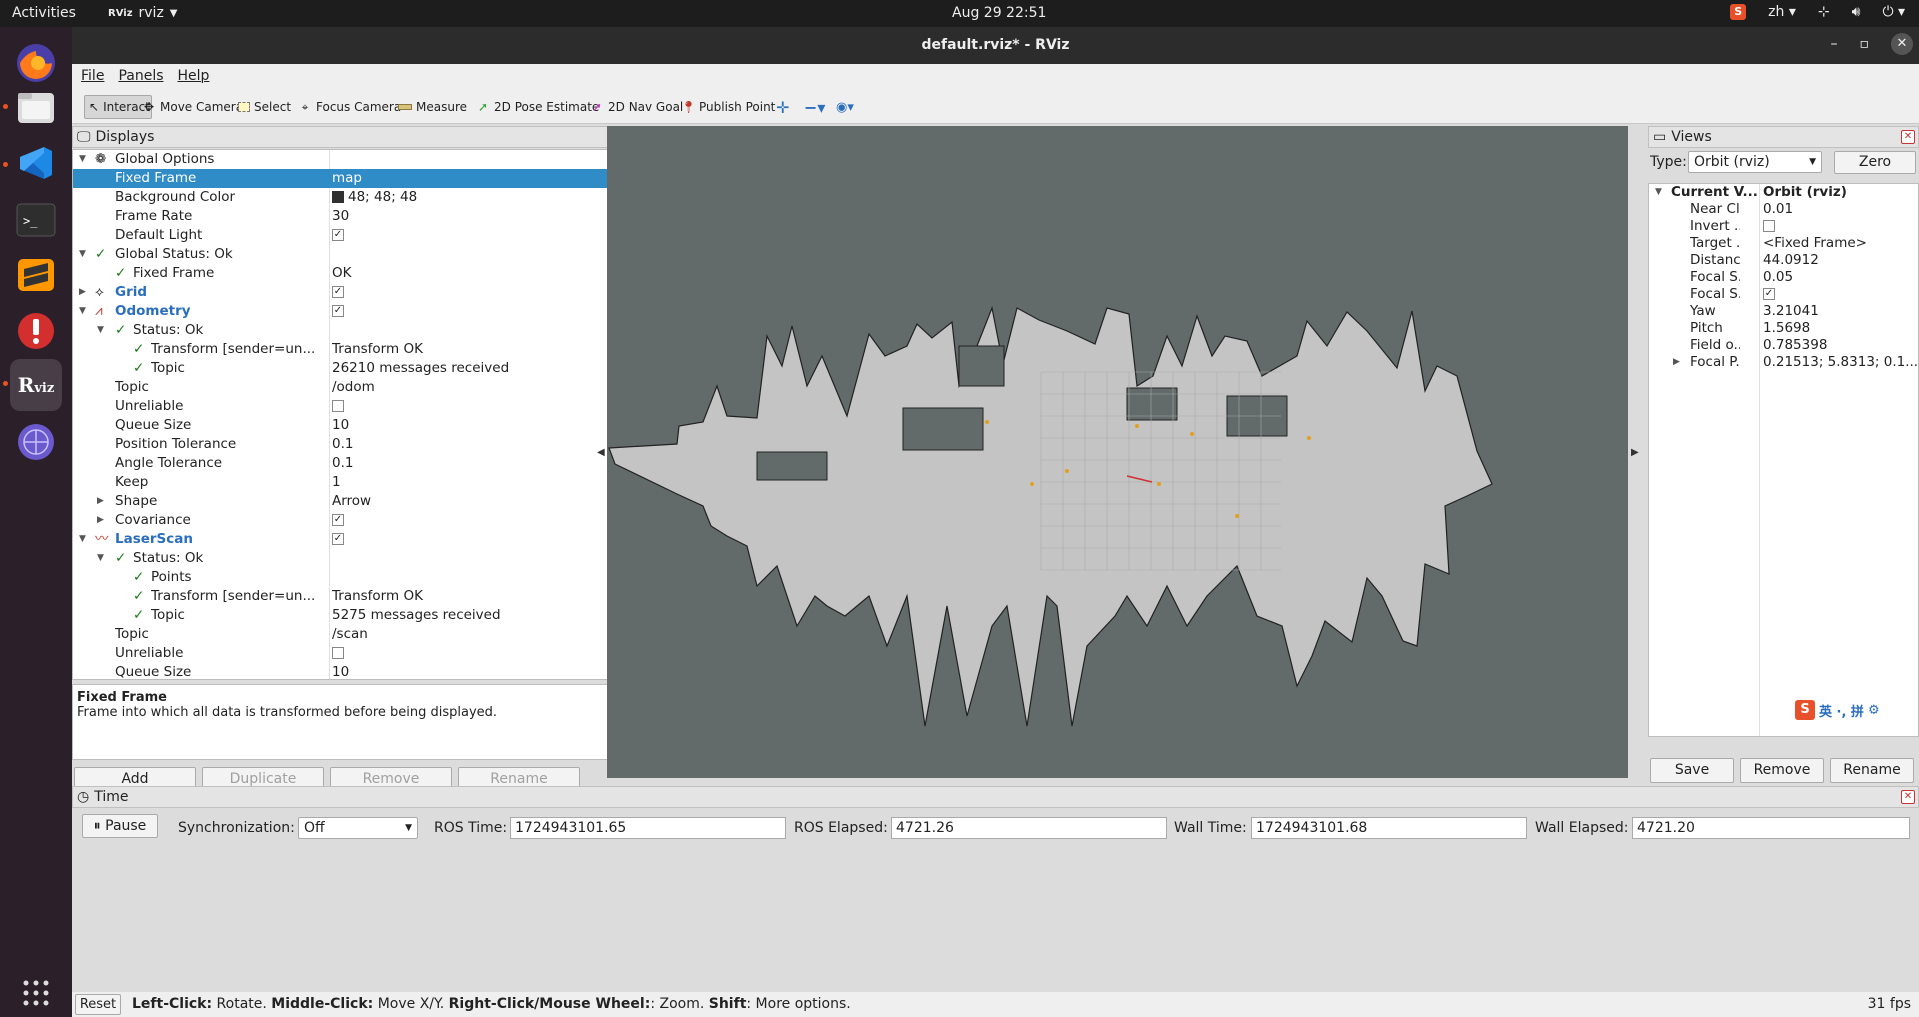  Describe the element at coordinates (1875, 162) in the screenshot. I see `zero-button: Zero` at that location.